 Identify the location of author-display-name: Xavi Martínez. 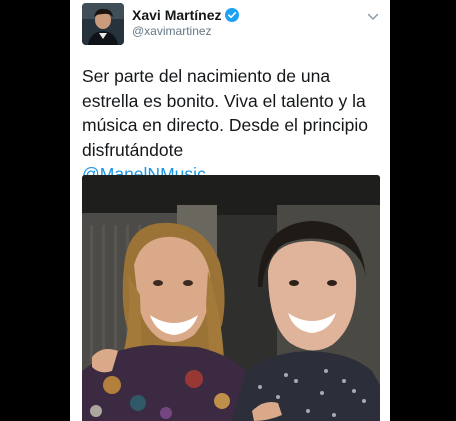
(176, 15).